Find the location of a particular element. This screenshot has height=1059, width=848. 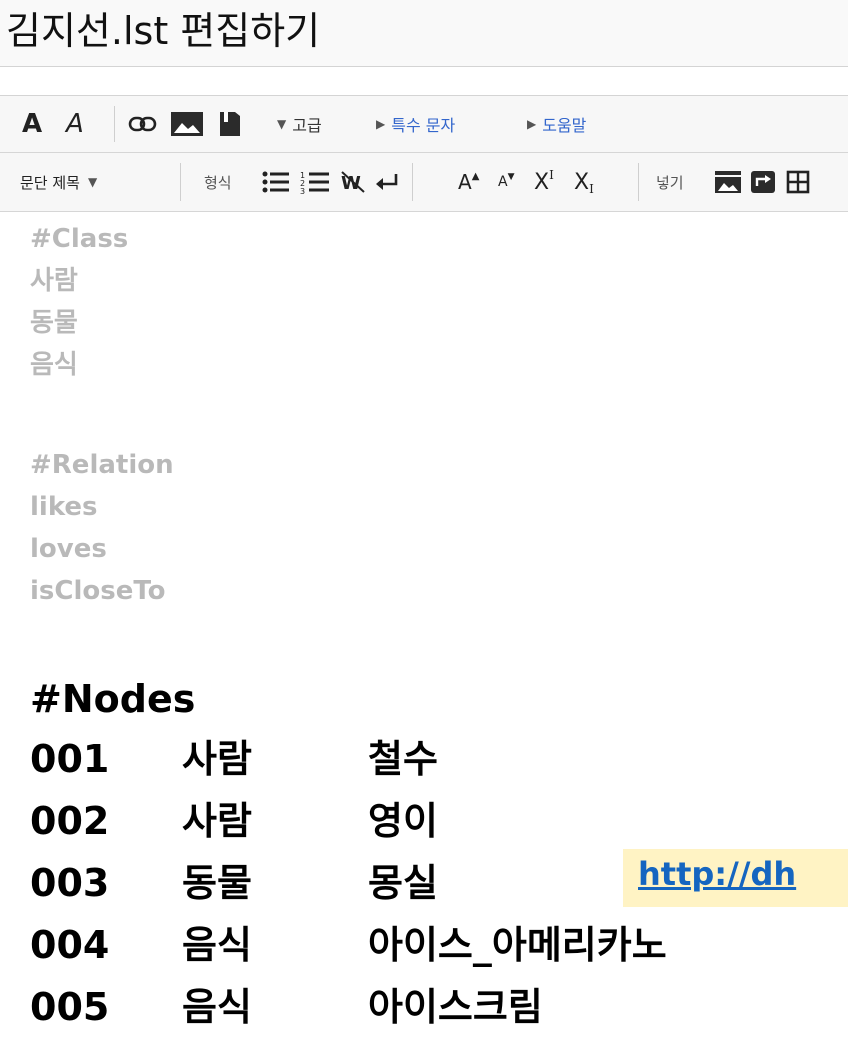

special-chars-tab: ▶ 특수 문자 is located at coordinates (415, 124).